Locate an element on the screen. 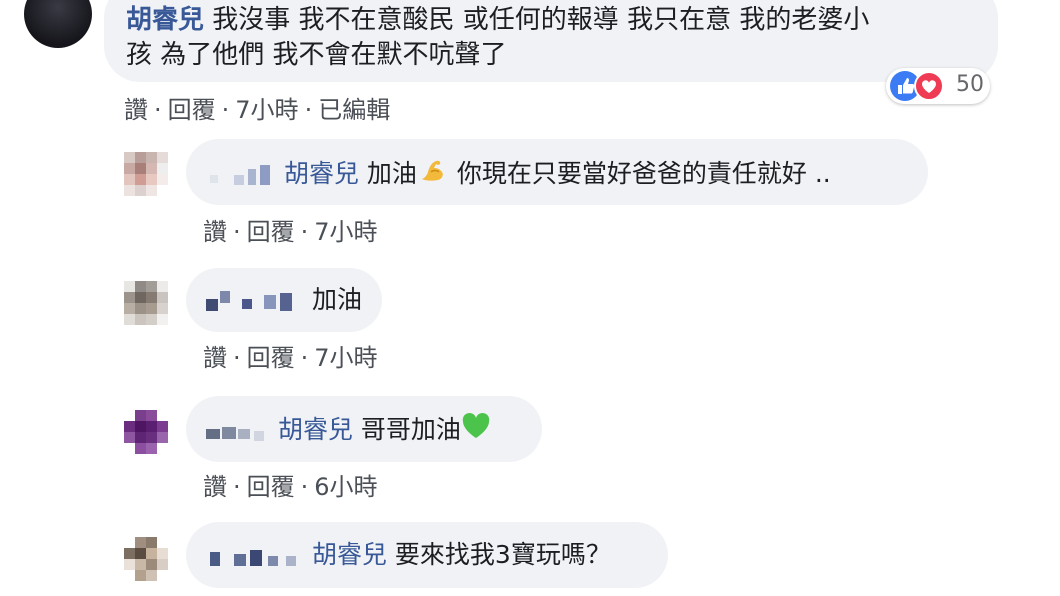 This screenshot has height=596, width=1060. edited-label: 已編輯 is located at coordinates (354, 110).